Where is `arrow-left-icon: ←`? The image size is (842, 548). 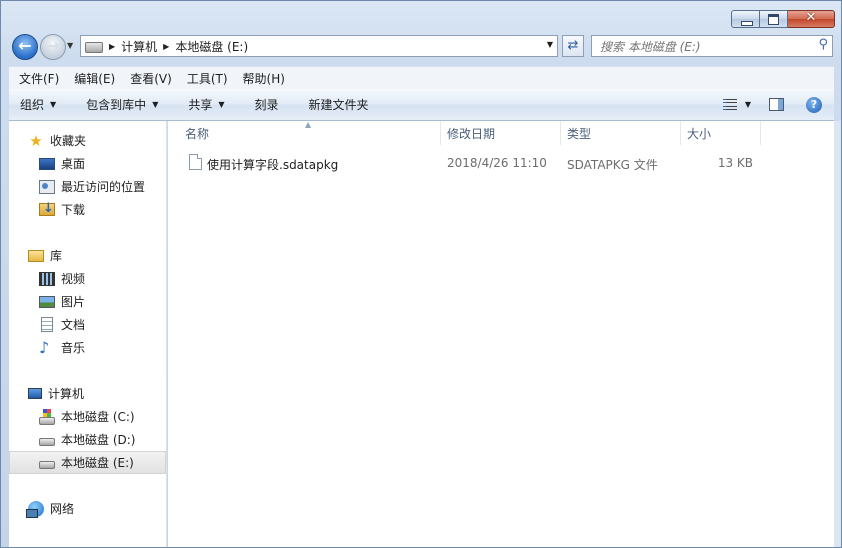 arrow-left-icon: ← is located at coordinates (25, 45).